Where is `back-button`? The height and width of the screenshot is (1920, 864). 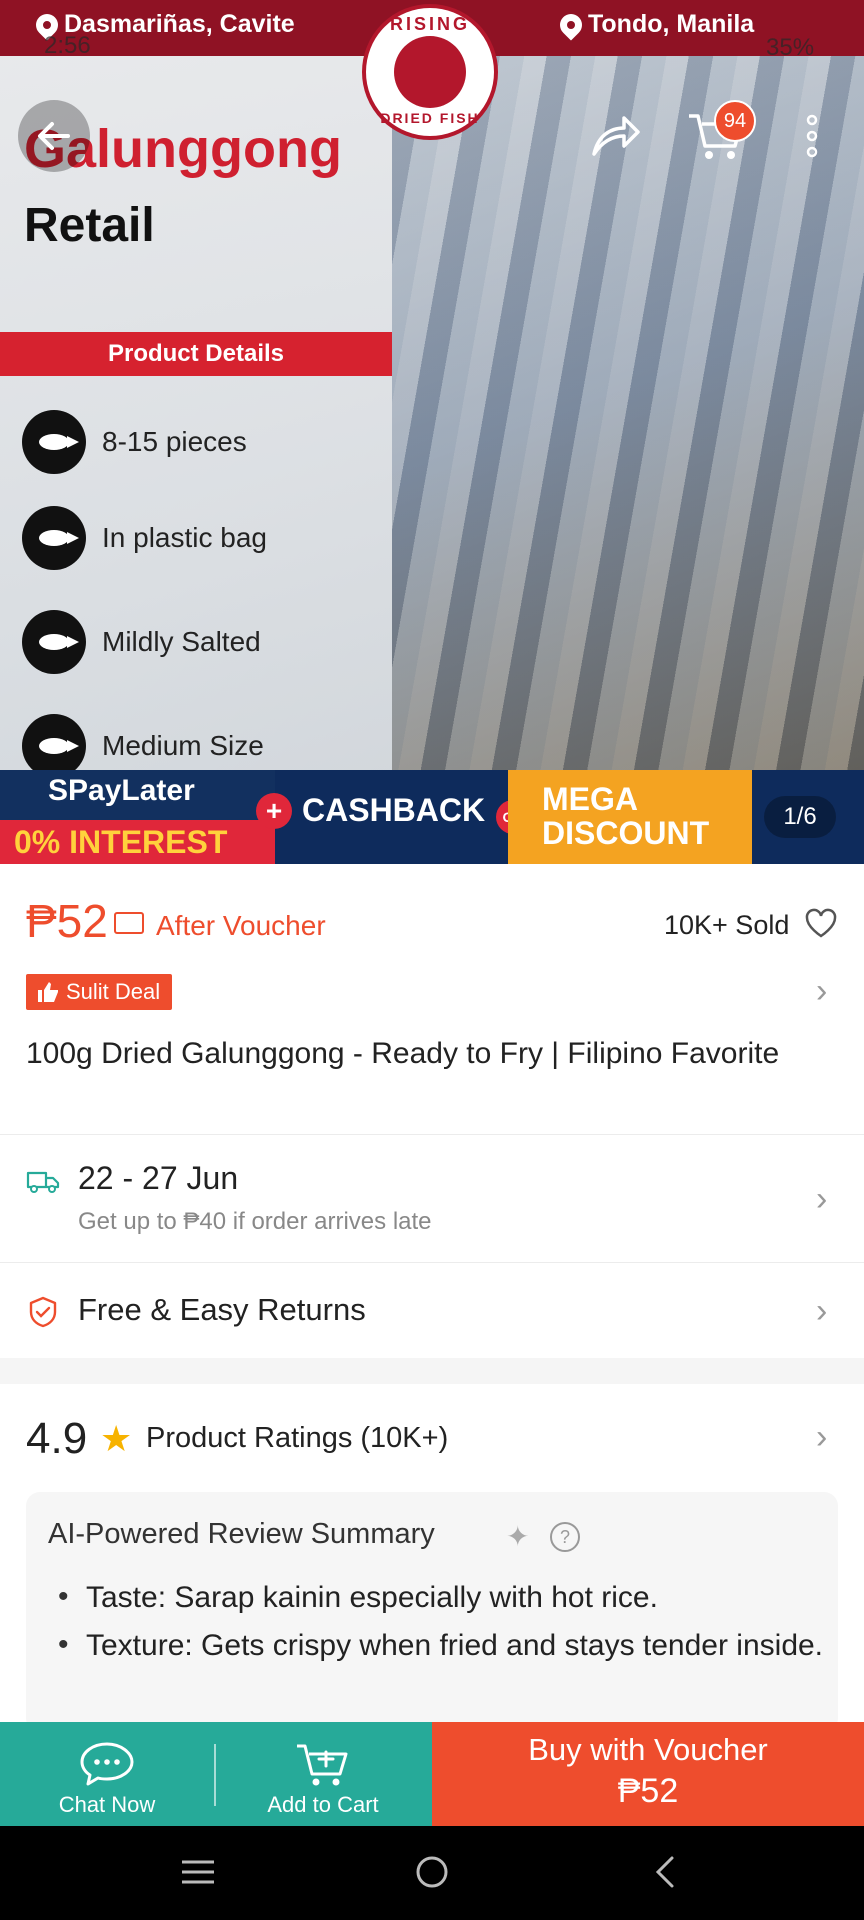 back-button is located at coordinates (54, 136).